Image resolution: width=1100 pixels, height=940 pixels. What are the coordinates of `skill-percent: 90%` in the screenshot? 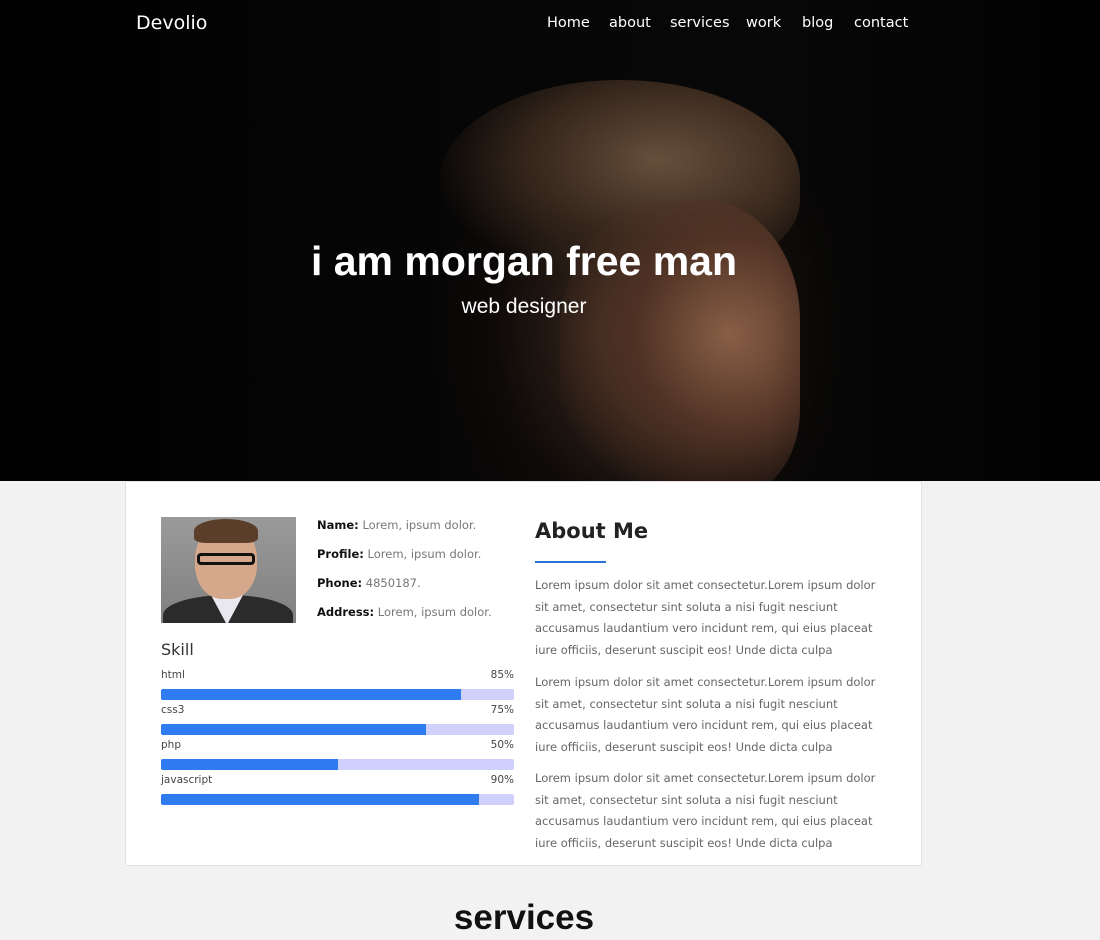 It's located at (502, 780).